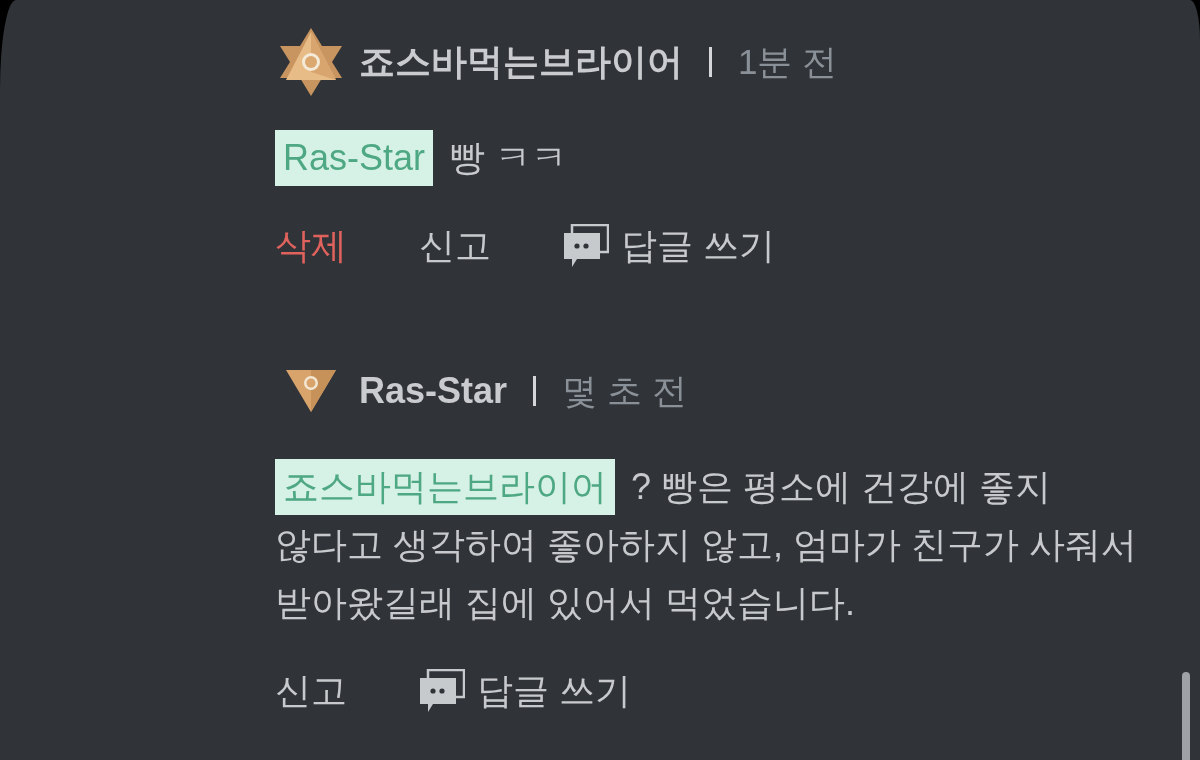 Image resolution: width=1200 pixels, height=760 pixels. Describe the element at coordinates (788, 61) in the screenshot. I see `comment-time: 1분 전` at that location.